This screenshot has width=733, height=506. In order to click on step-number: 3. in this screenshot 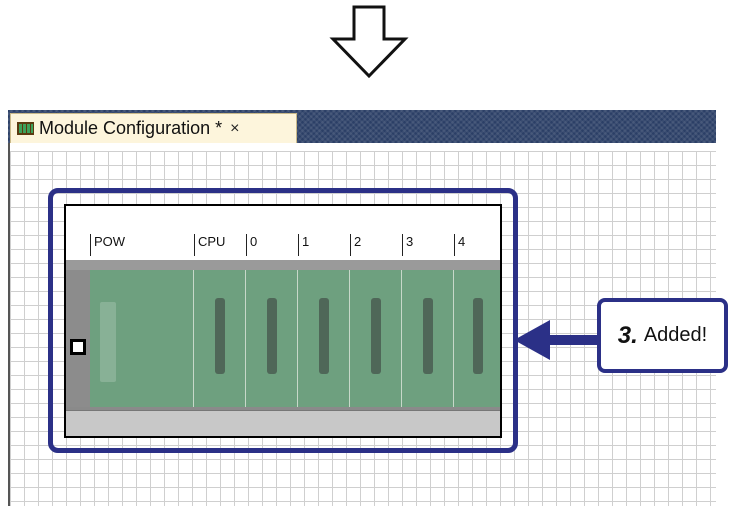, I will do `click(627, 335)`.